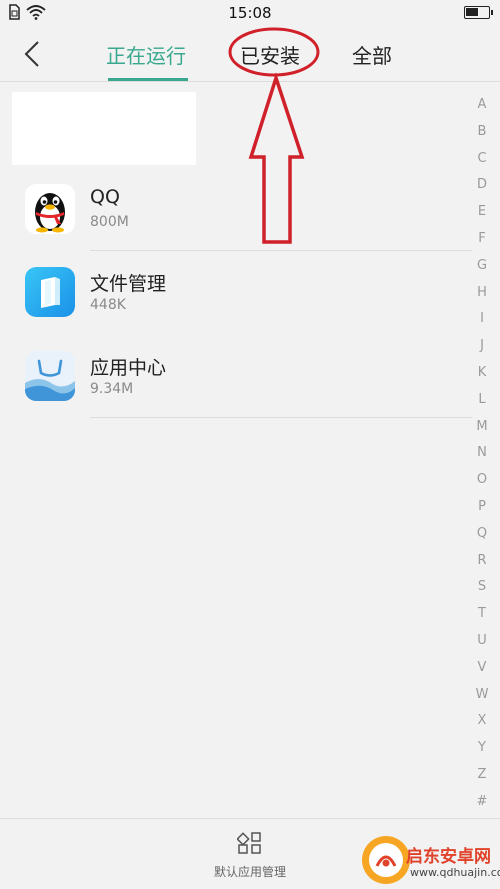  What do you see at coordinates (248, 843) in the screenshot?
I see `grid-apps-icon` at bounding box center [248, 843].